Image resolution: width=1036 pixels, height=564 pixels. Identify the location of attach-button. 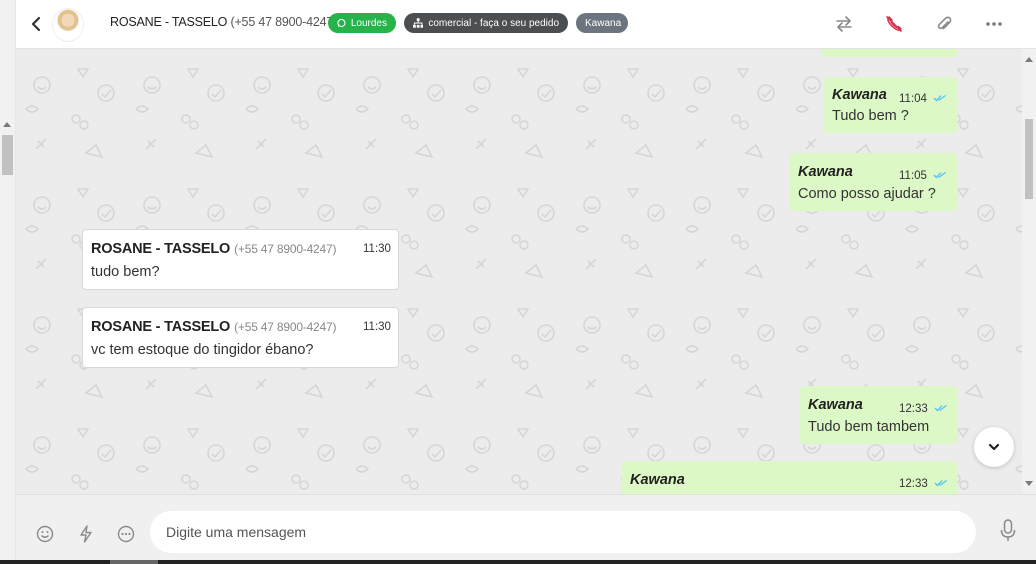
(944, 24).